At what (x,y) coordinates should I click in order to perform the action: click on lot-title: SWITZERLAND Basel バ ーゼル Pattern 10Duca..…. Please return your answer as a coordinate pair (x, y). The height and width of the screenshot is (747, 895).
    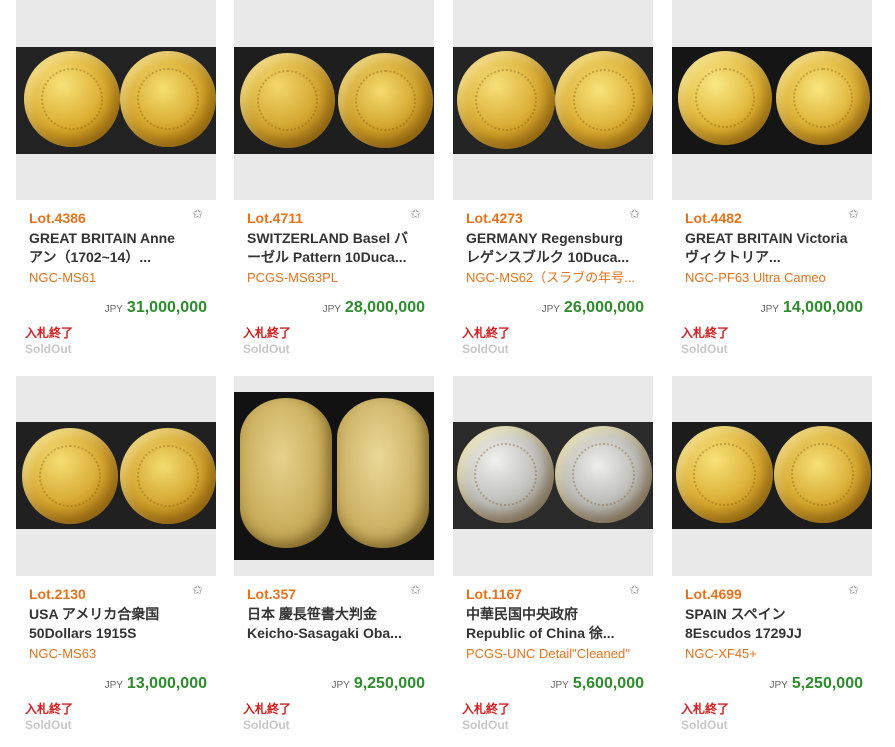
    Looking at the image, I should click on (335, 248).